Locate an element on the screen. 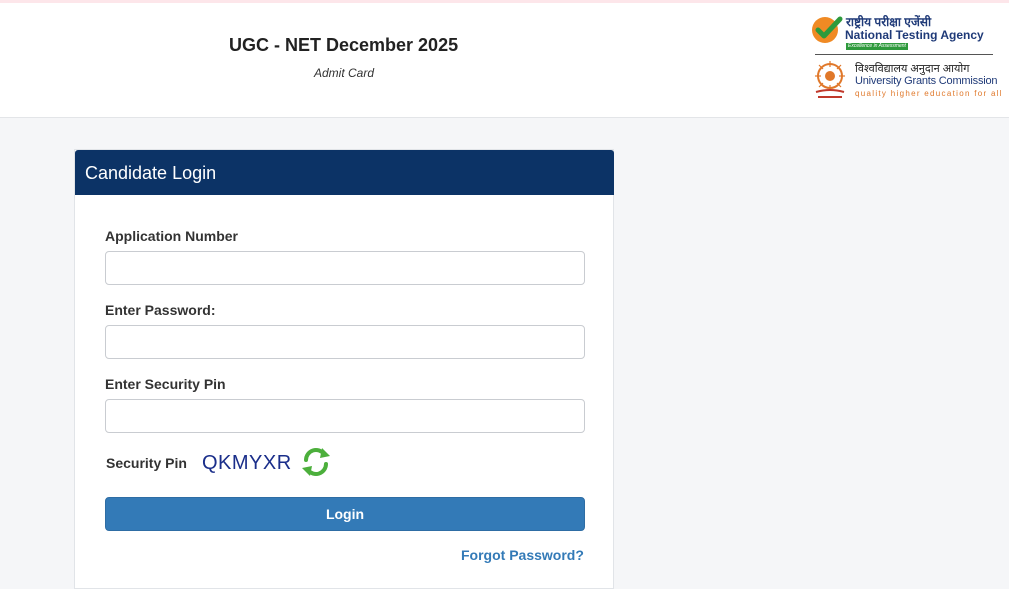  password-input is located at coordinates (345, 342).